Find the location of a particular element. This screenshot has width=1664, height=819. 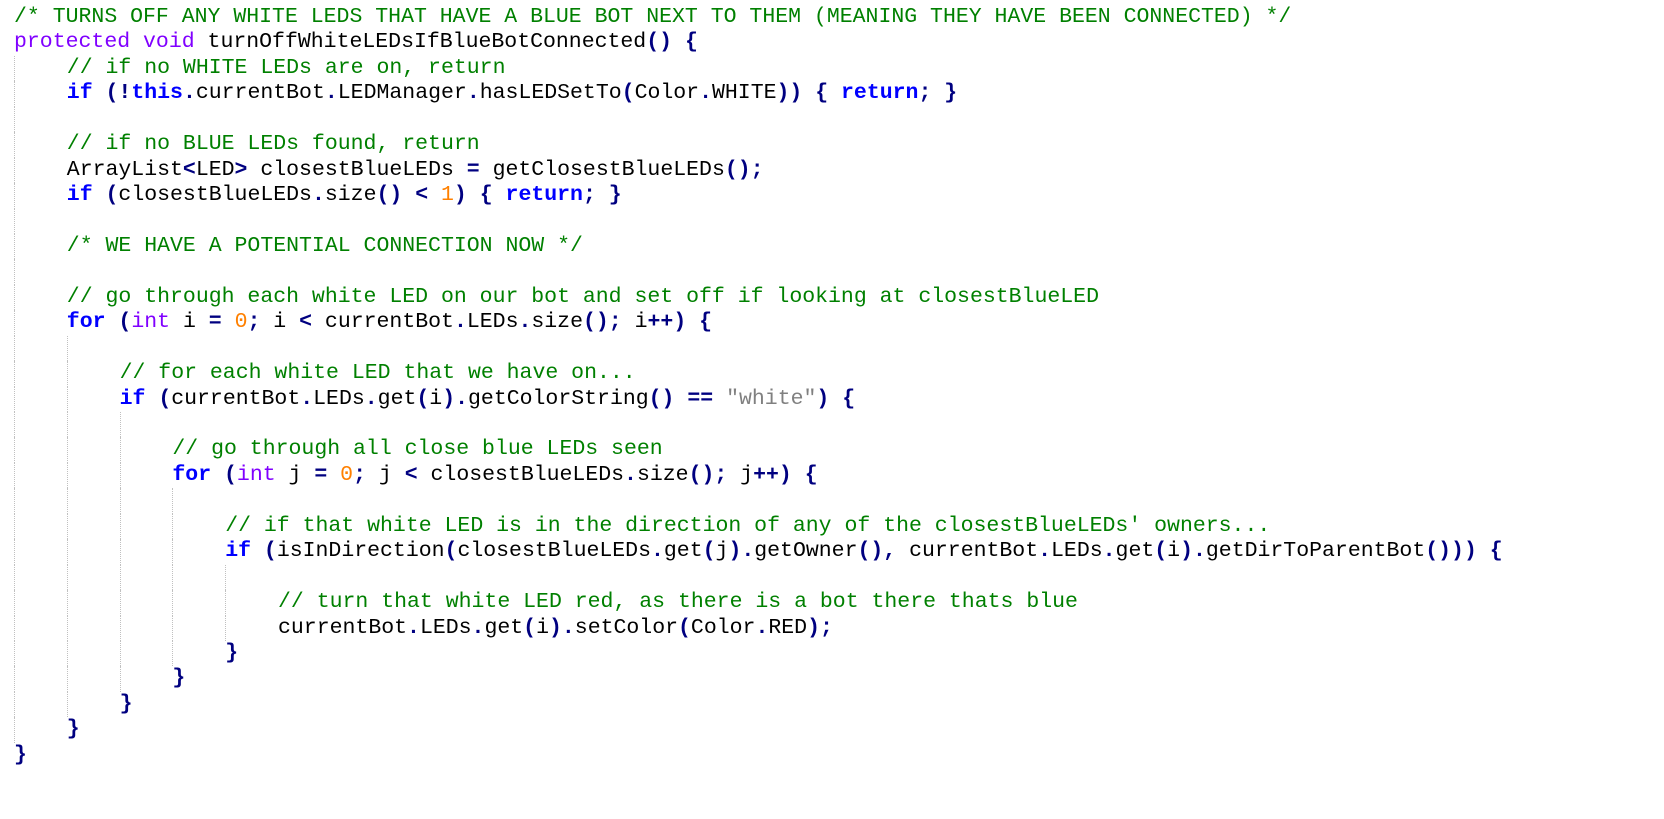

token-operator: ())) is located at coordinates (1451, 551).